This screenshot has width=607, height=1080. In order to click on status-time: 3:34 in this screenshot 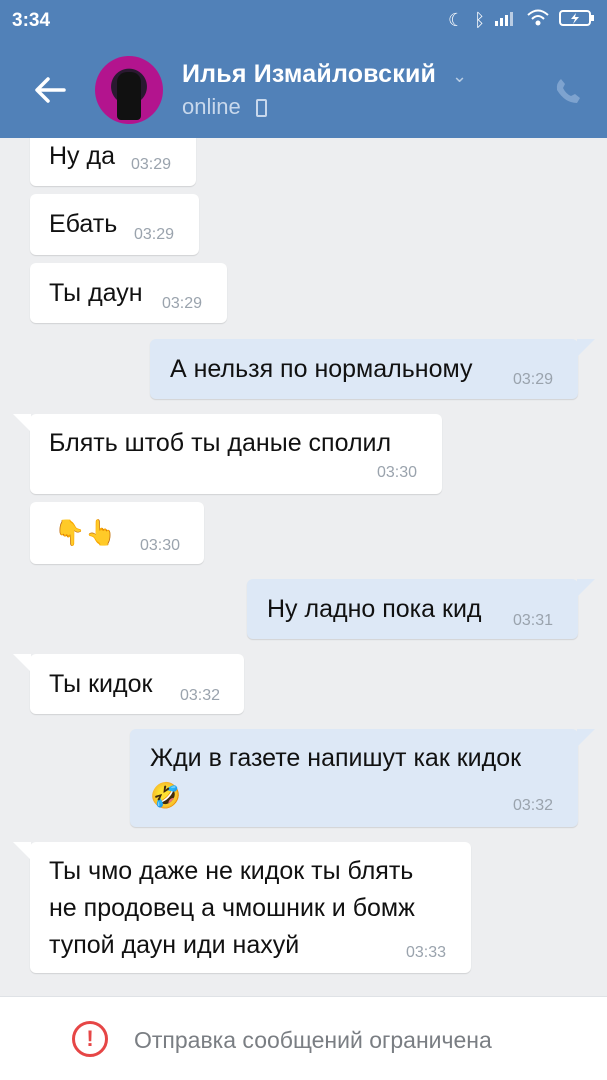, I will do `click(31, 20)`.